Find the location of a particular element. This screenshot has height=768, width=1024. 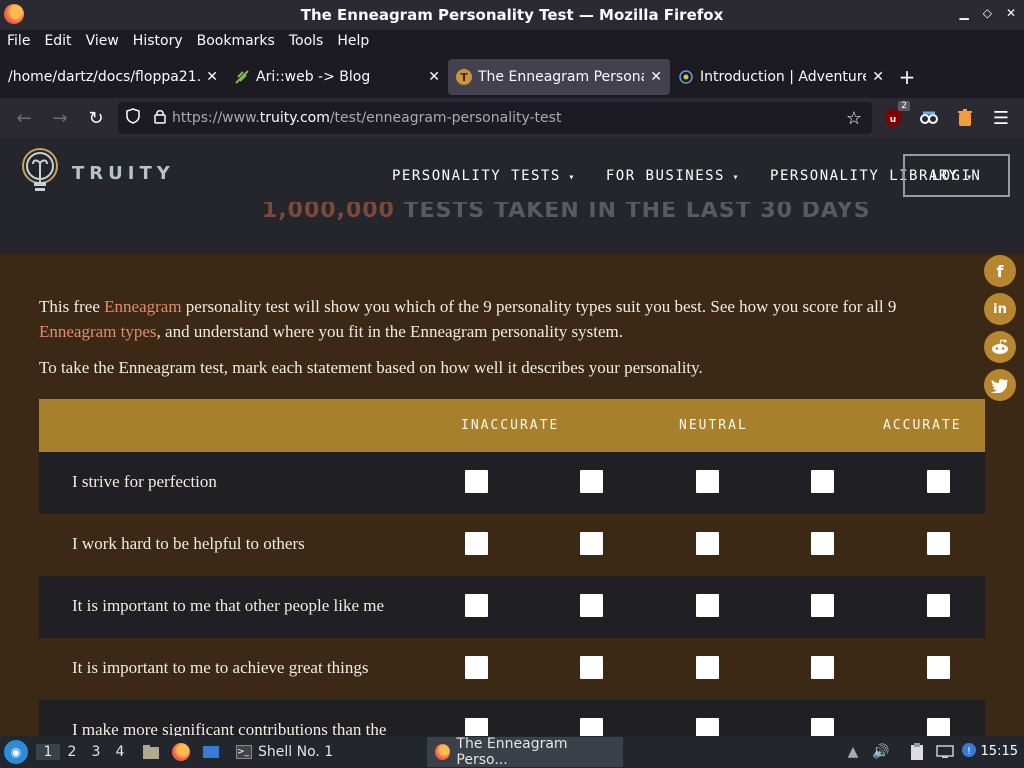

brand-name: TRUITY is located at coordinates (123, 173).